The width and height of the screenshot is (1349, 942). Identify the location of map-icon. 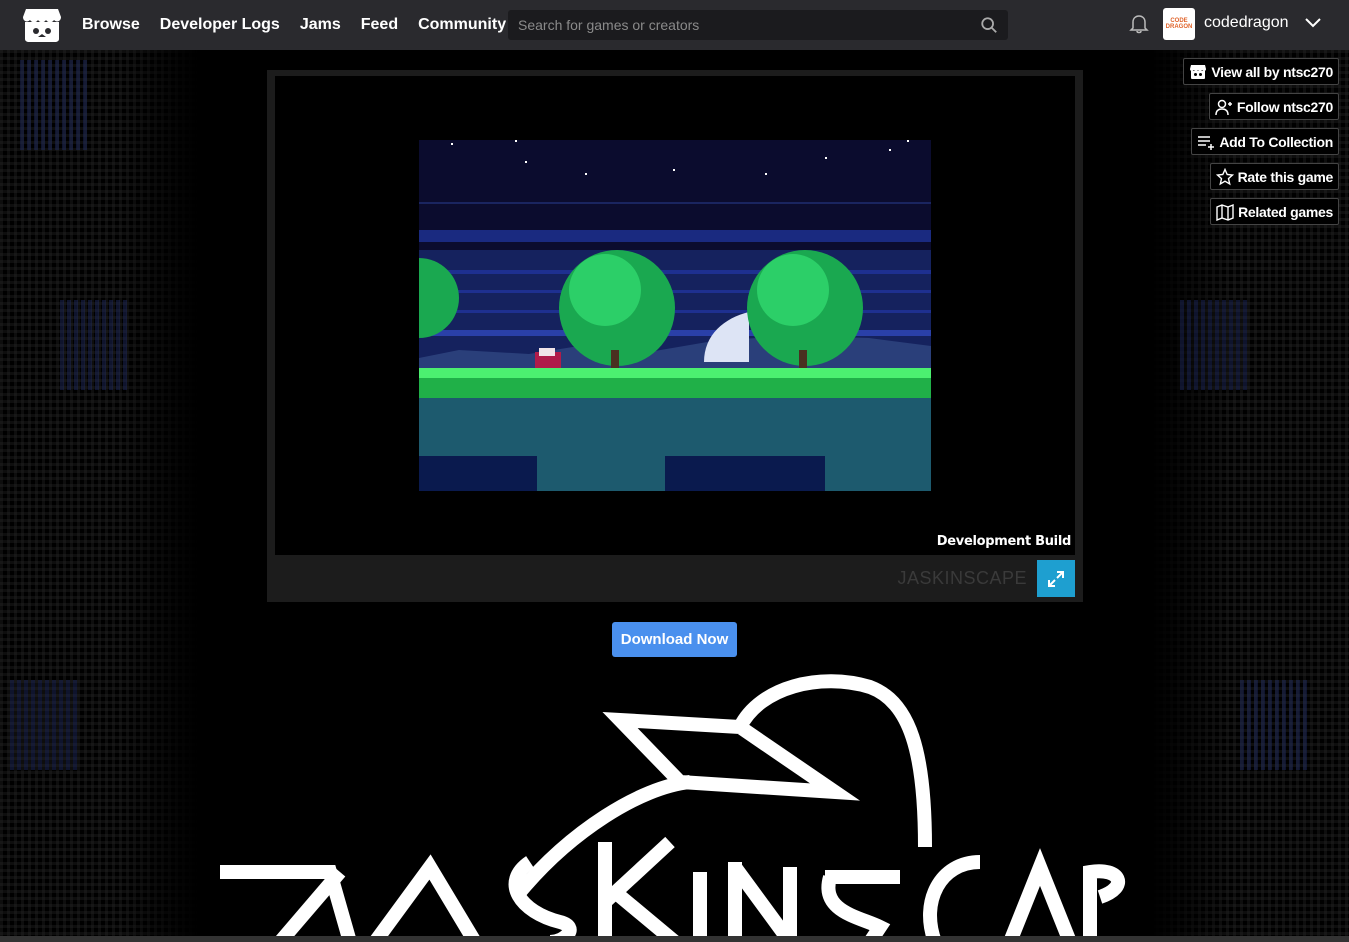
(1225, 212).